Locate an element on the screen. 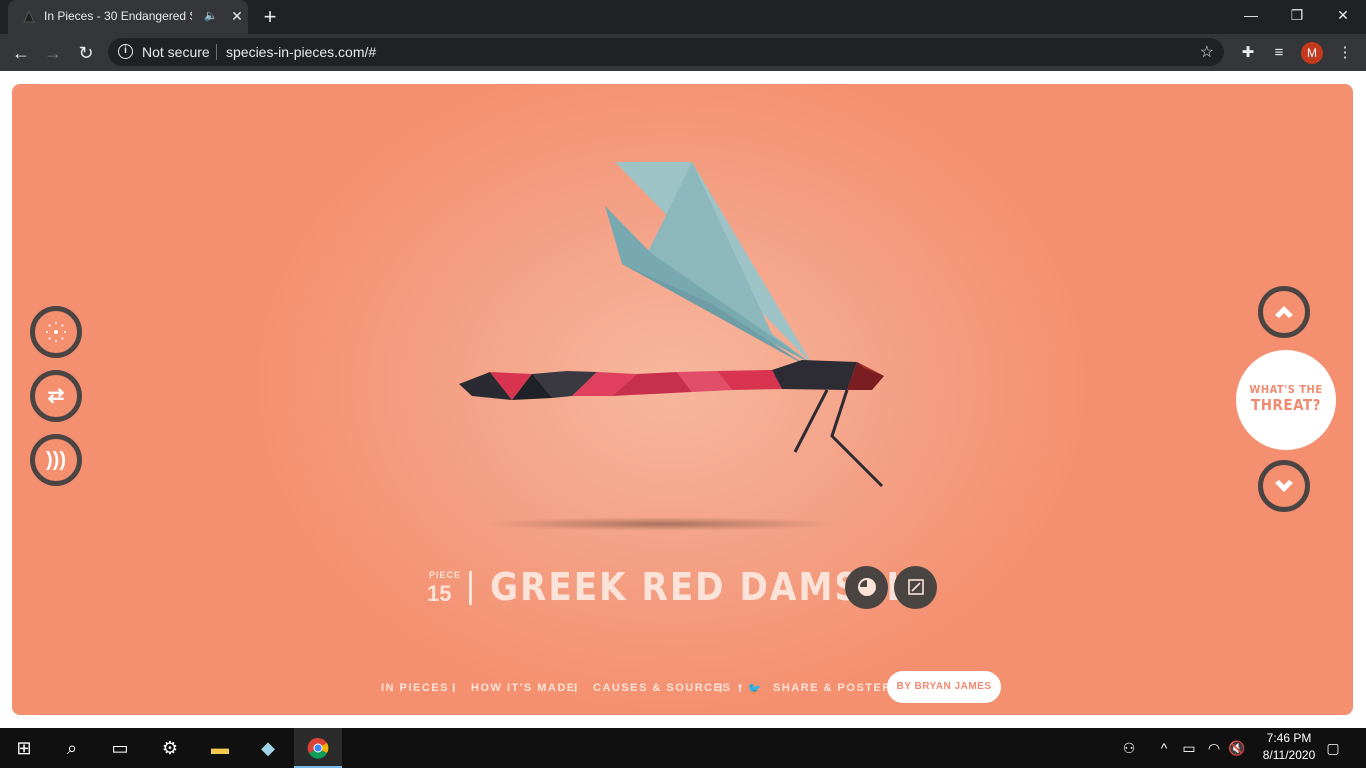  expand-info-button is located at coordinates (915, 587).